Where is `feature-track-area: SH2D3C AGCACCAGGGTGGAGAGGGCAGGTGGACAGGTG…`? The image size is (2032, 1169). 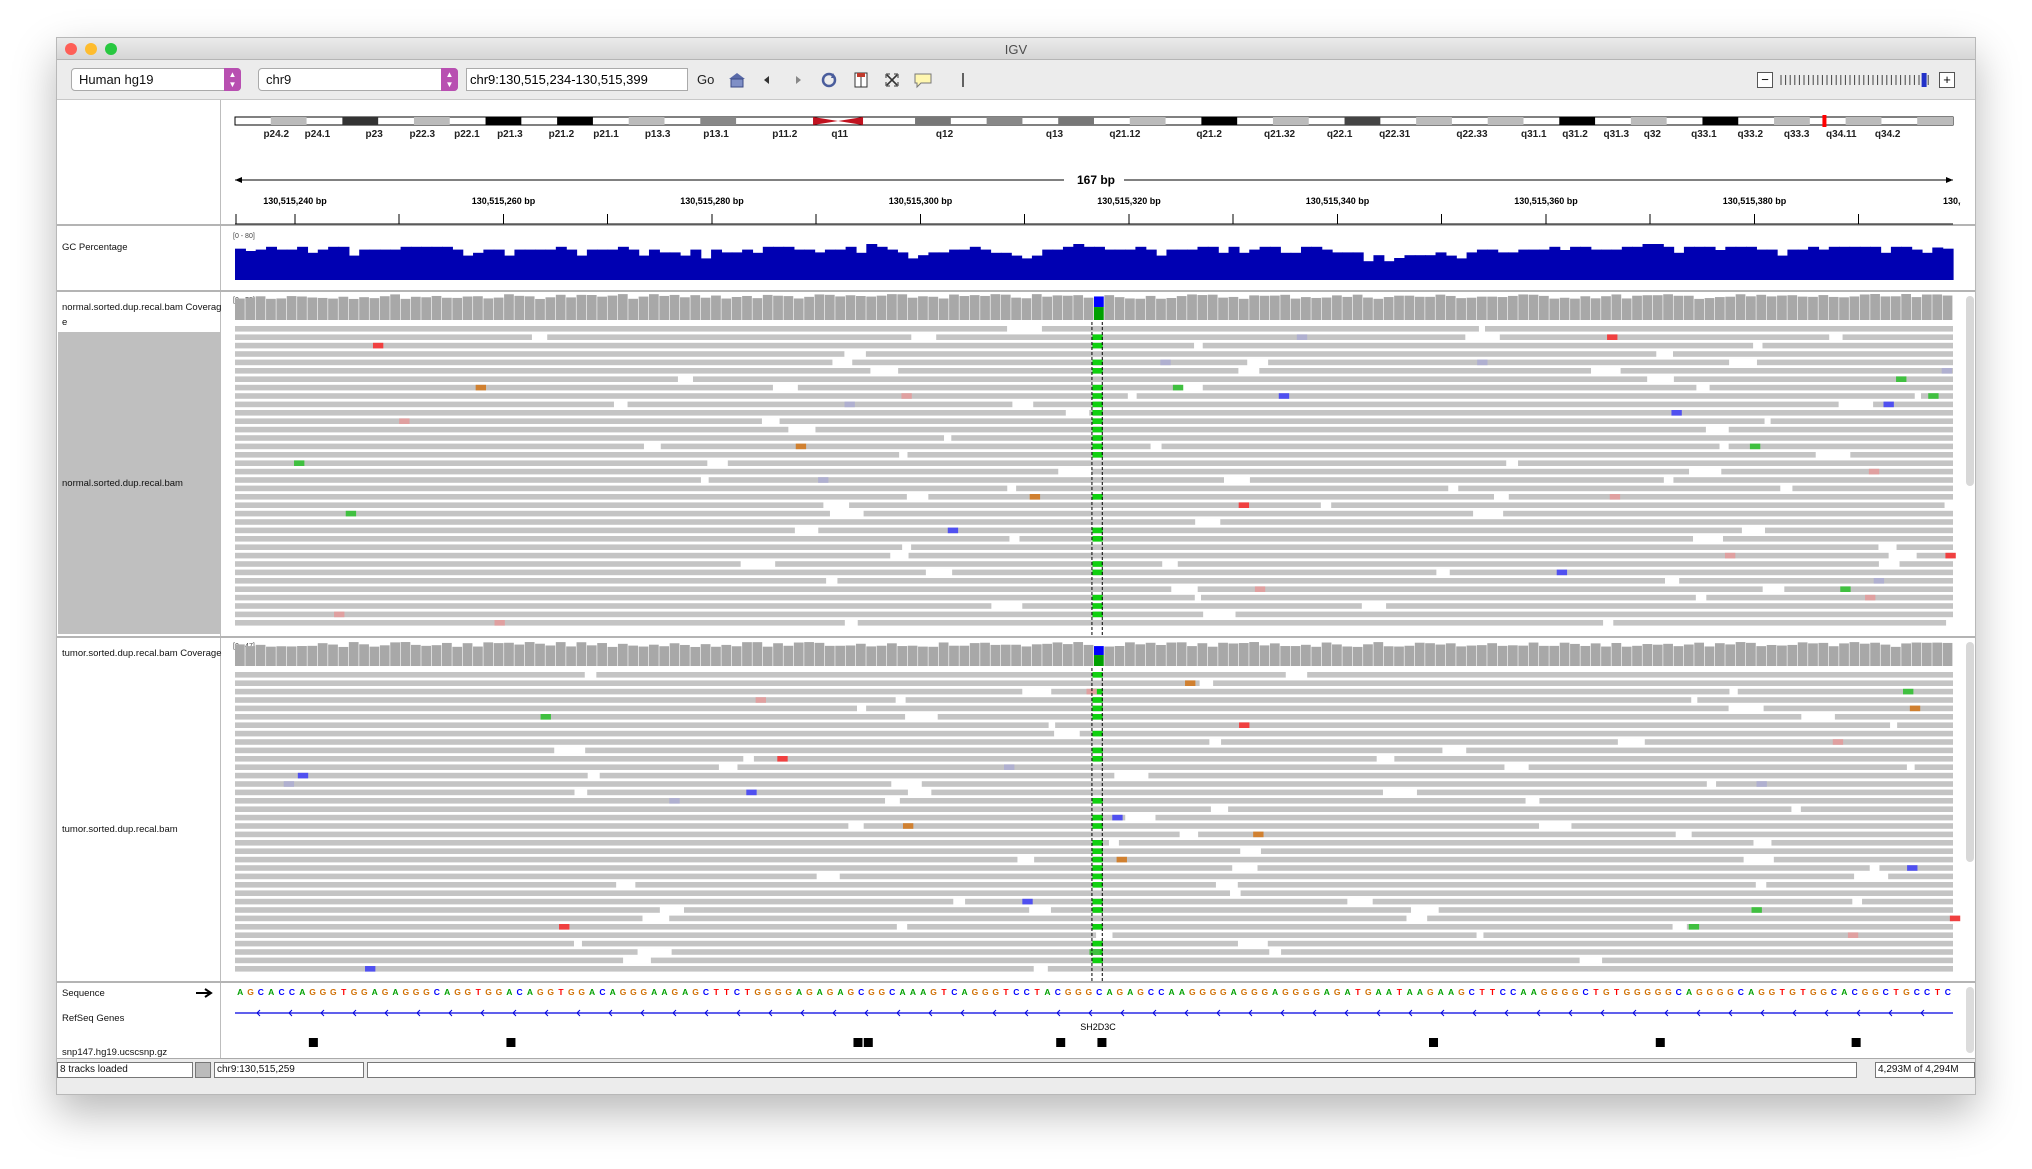
feature-track-area: SH2D3C AGCACCAGGGTGGAGAGGGCAGGTGGACAGGTG… is located at coordinates (1094, 1020).